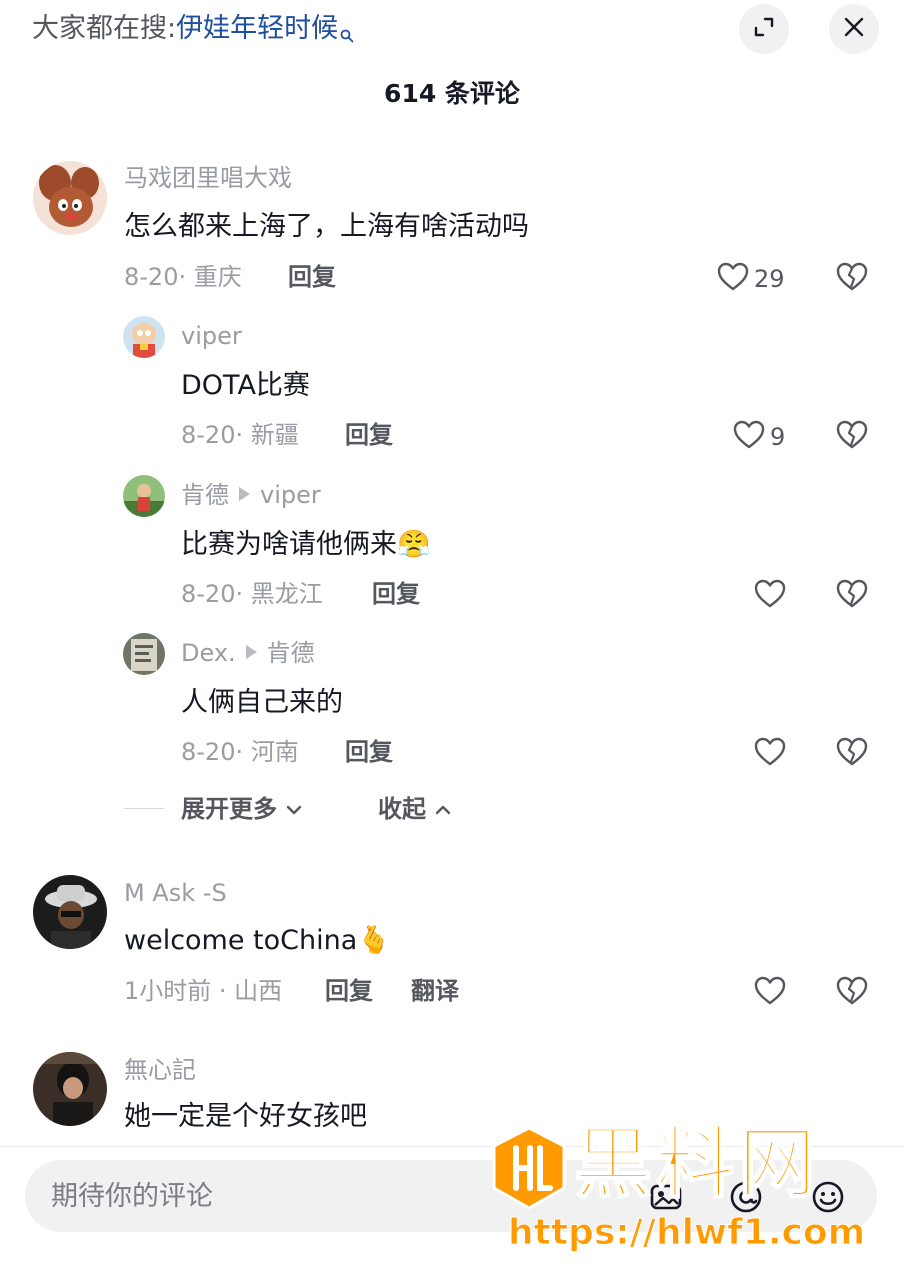 The image size is (904, 1280). Describe the element at coordinates (452, 30) in the screenshot. I see `top-bar: 大家都在搜:伊娃年轻时候` at that location.